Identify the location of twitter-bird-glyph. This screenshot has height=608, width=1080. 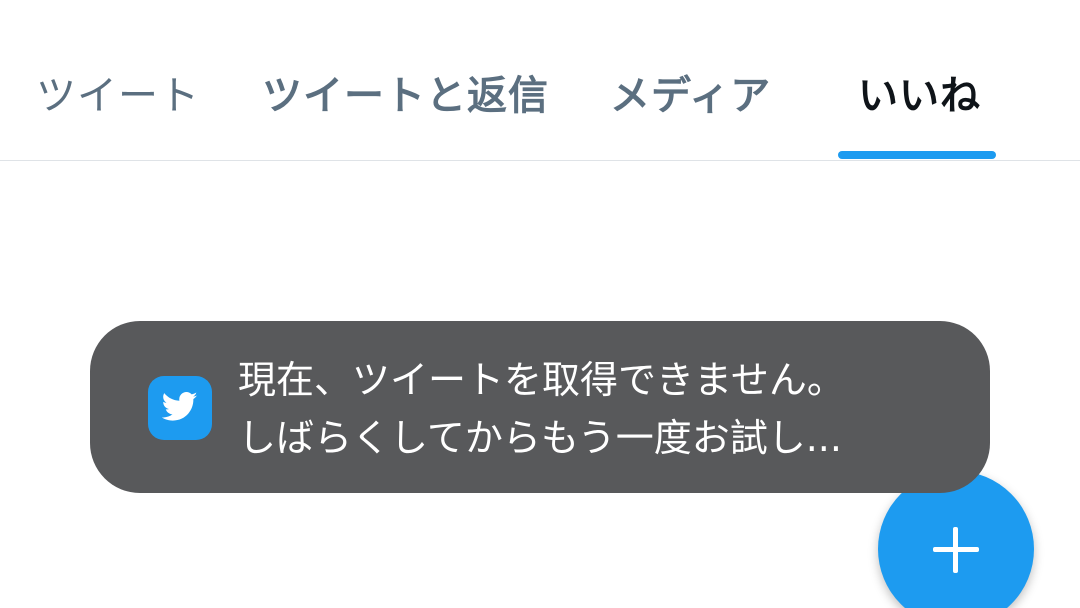
(180, 406).